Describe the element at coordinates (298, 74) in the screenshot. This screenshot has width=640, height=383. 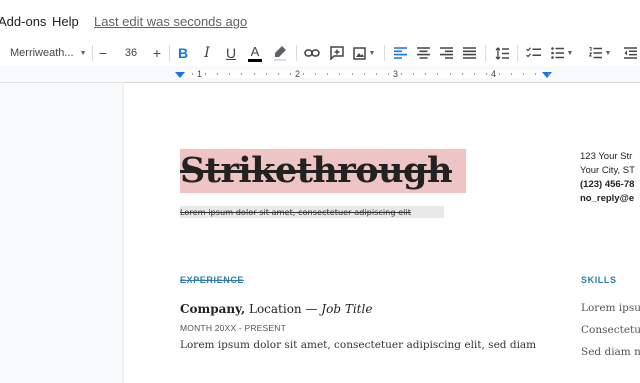
I see `ruler-number: 2` at that location.